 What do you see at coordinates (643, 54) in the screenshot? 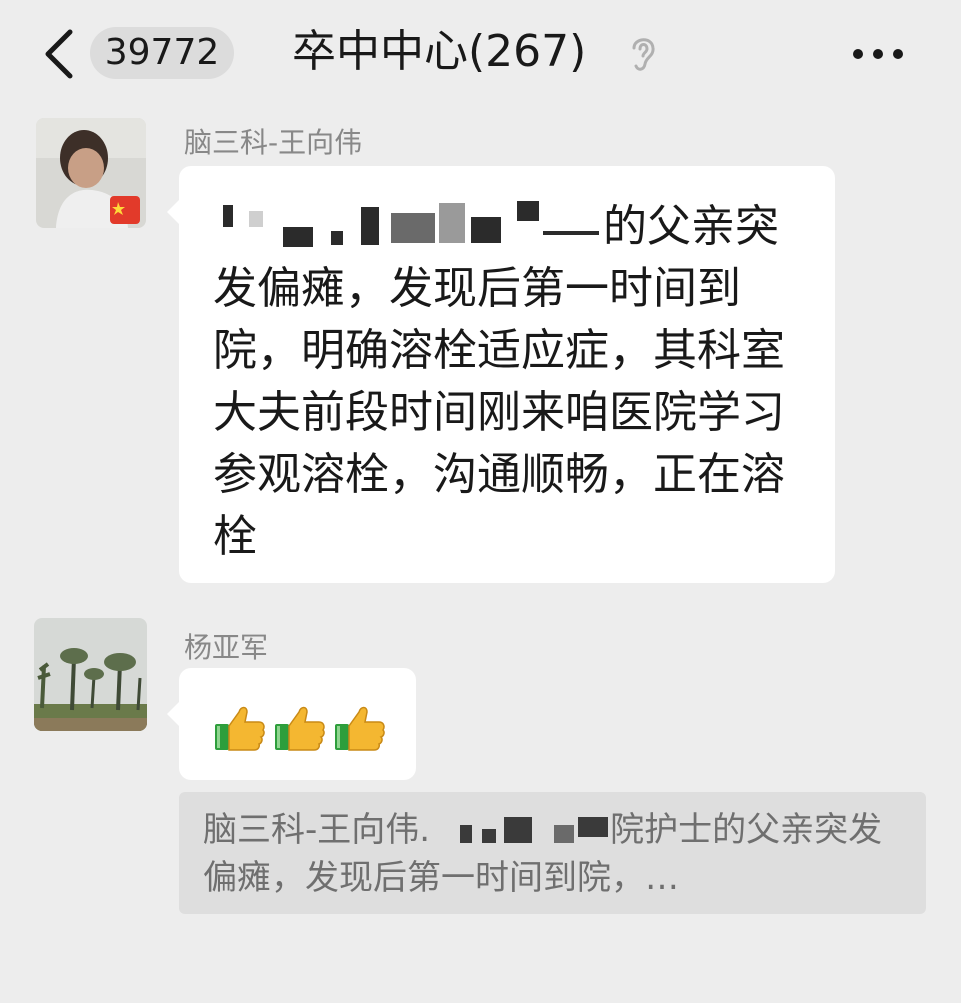
I see `ear-icon` at bounding box center [643, 54].